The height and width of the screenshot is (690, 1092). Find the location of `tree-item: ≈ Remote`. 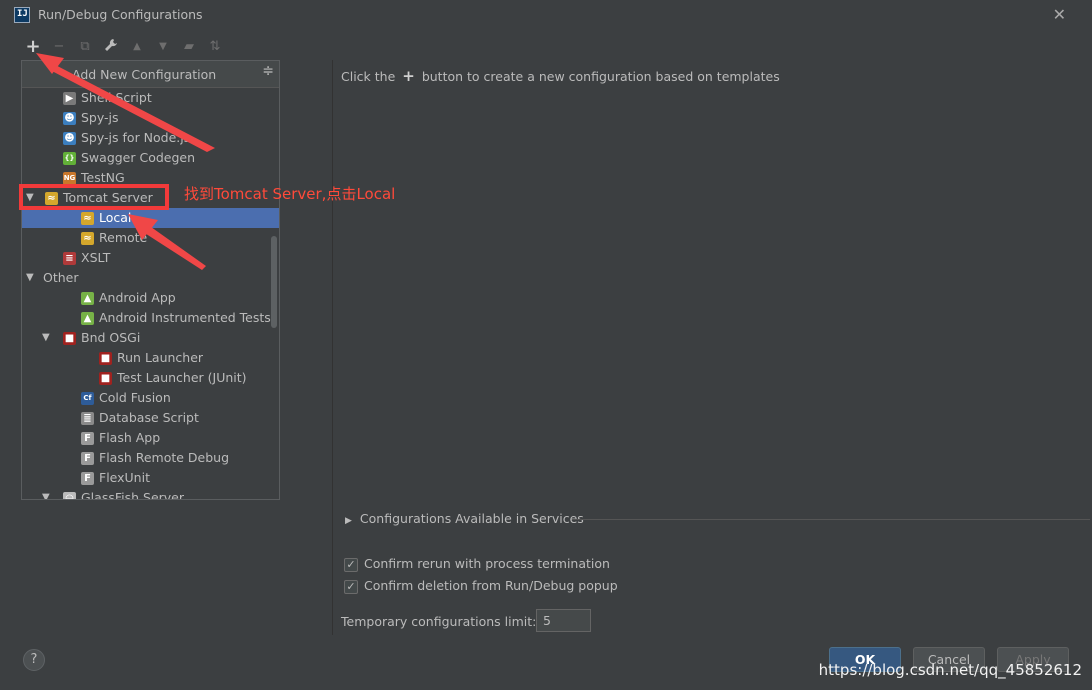

tree-item: ≈ Remote is located at coordinates (150, 238).